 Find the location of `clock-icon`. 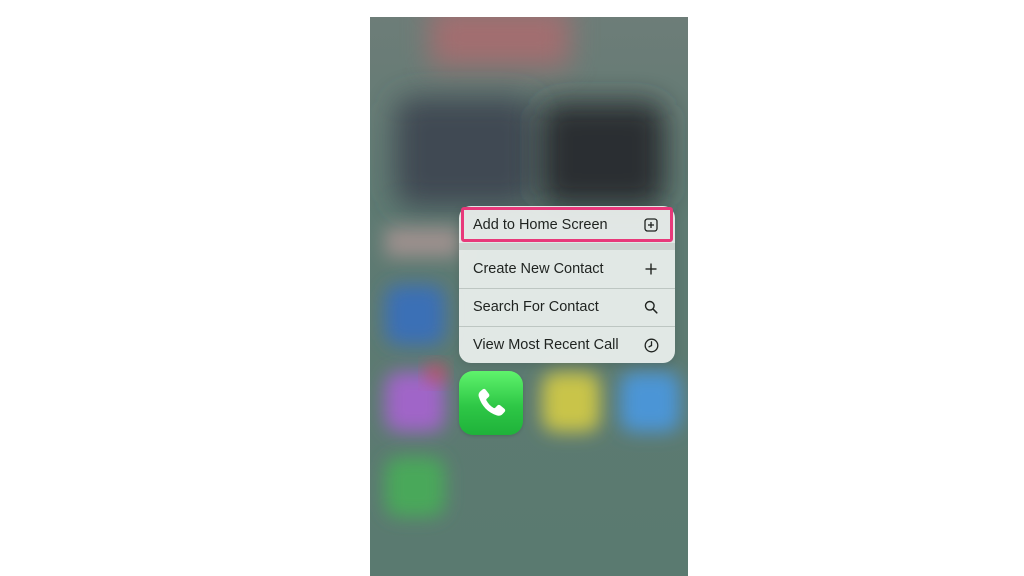

clock-icon is located at coordinates (651, 345).